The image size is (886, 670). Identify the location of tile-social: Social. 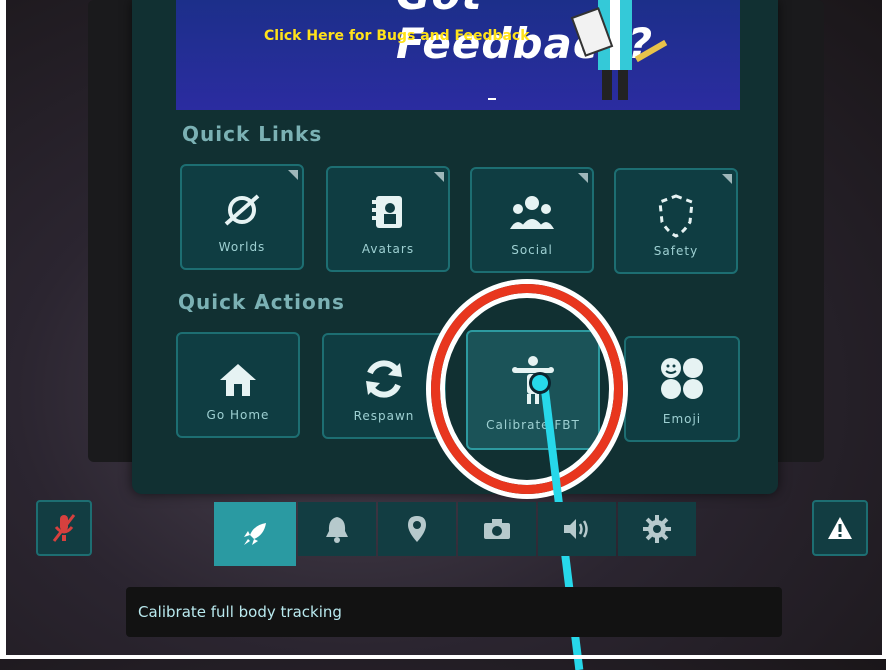
(532, 220).